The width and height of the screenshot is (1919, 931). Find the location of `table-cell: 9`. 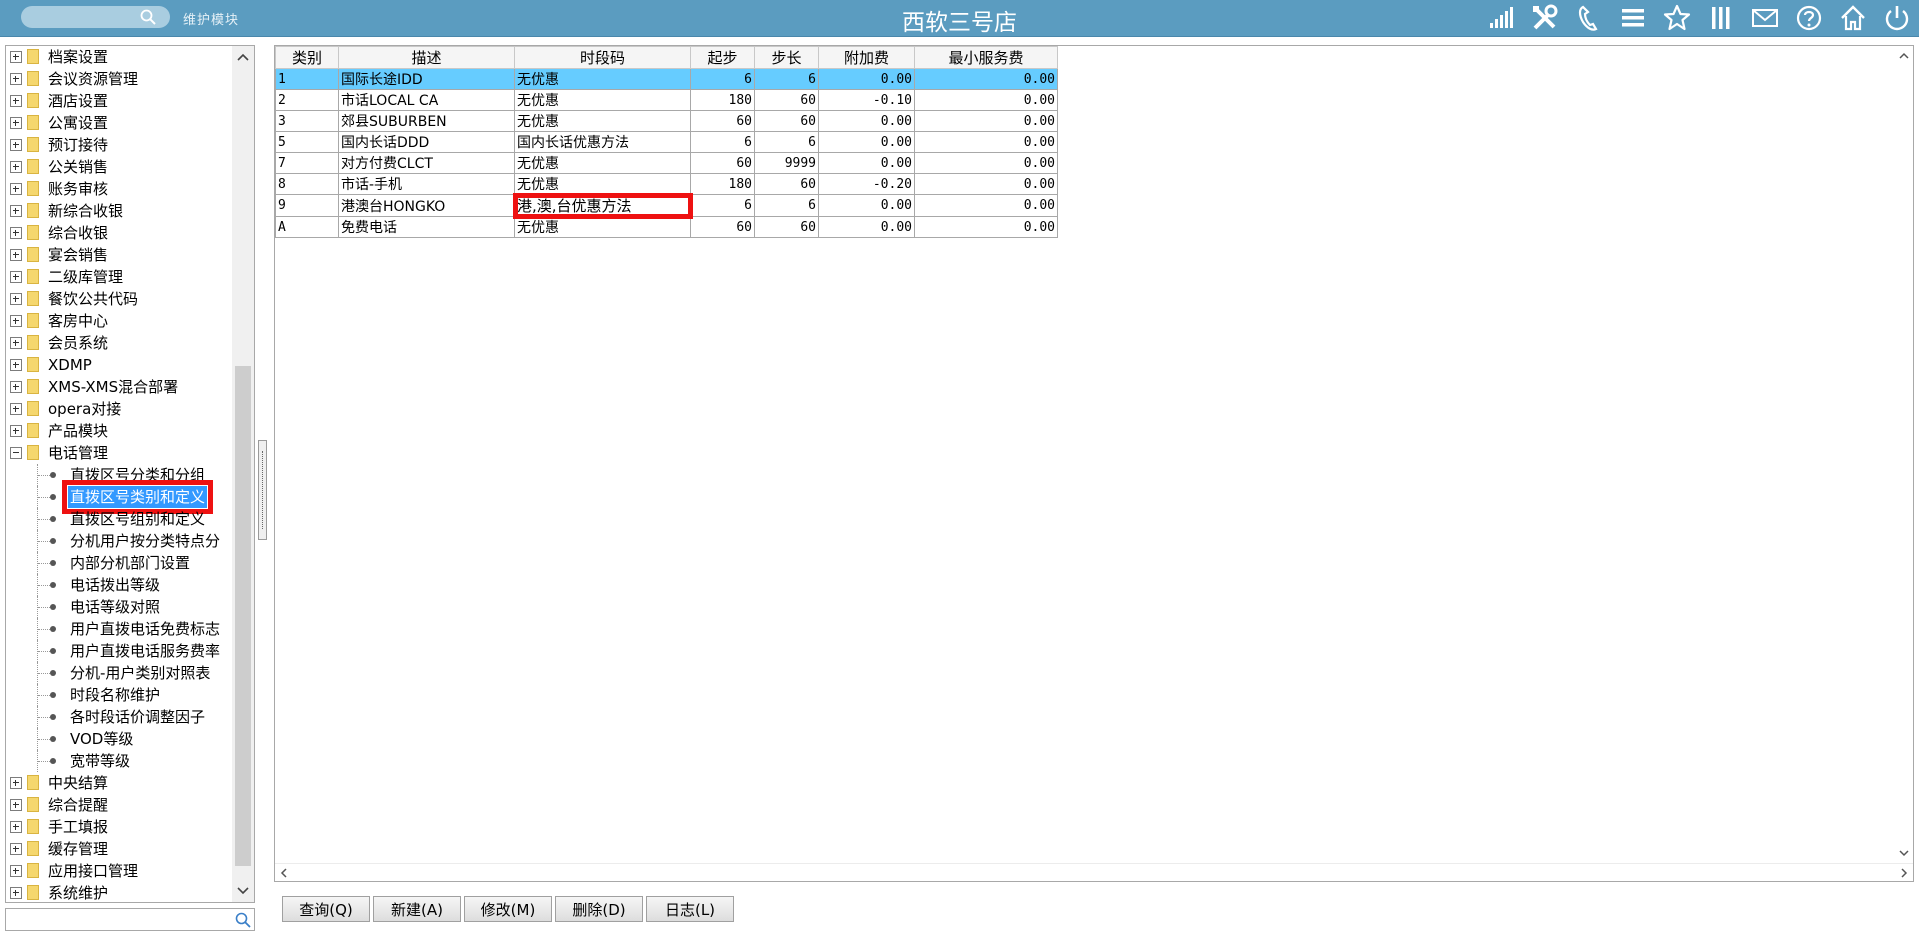

table-cell: 9 is located at coordinates (307, 205).